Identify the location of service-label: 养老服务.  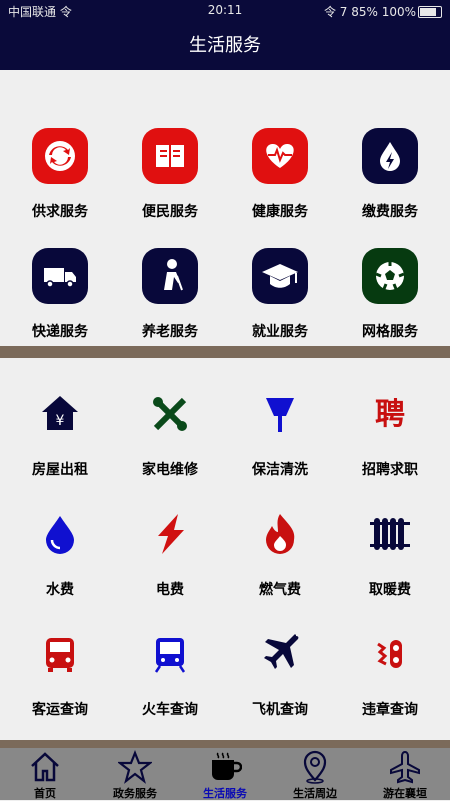
(170, 332).